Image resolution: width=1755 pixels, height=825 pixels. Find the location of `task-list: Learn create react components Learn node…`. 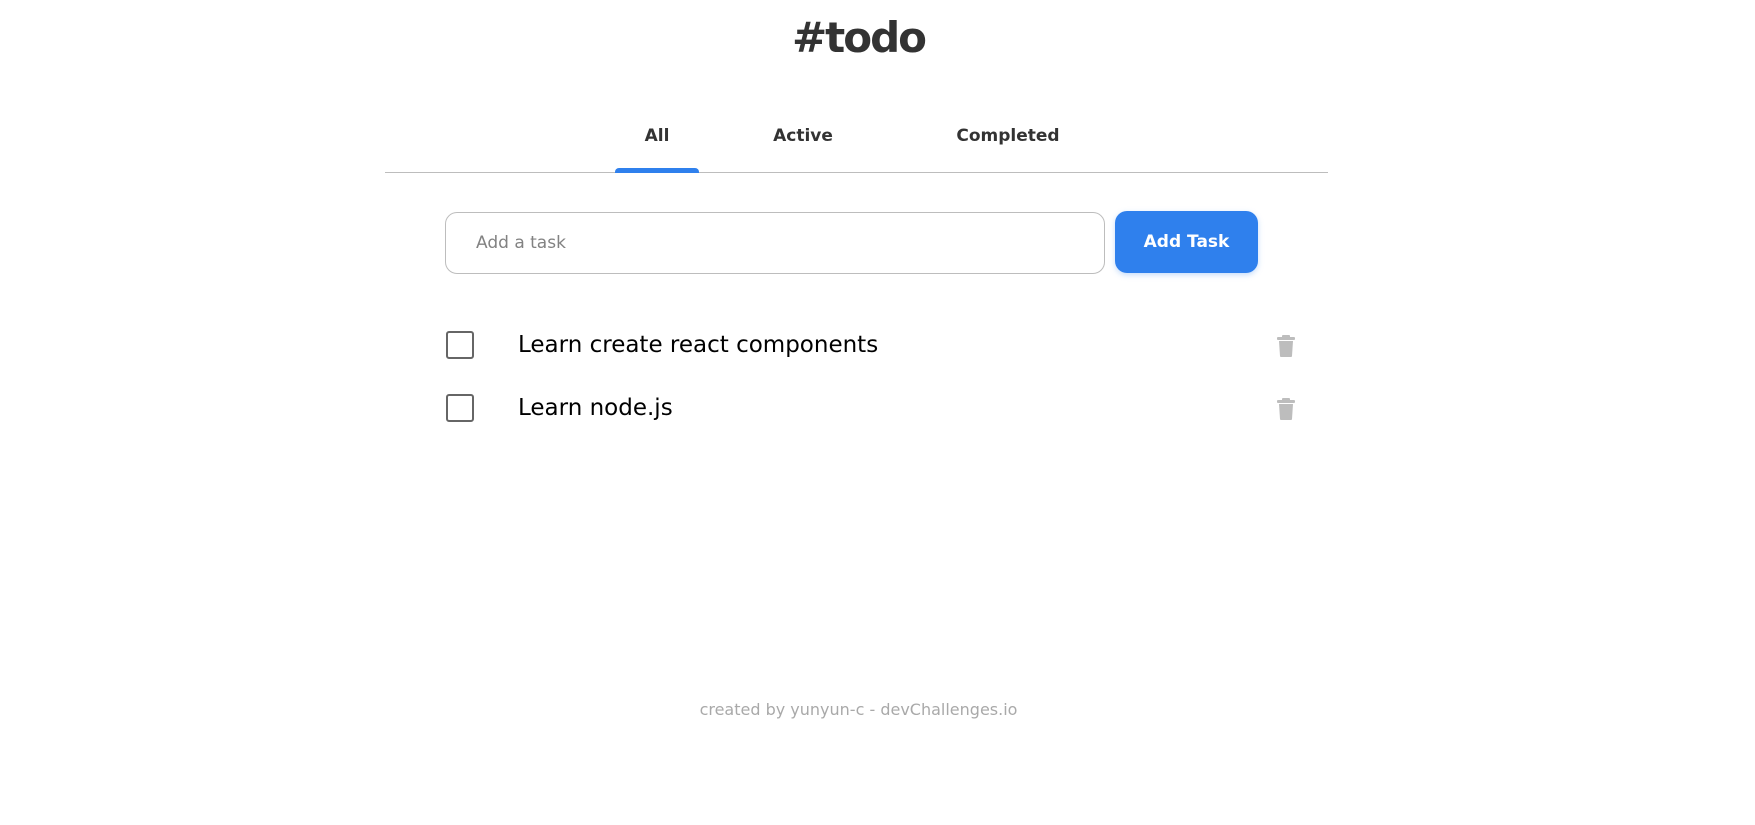

task-list: Learn create react components Learn node… is located at coordinates (870, 377).